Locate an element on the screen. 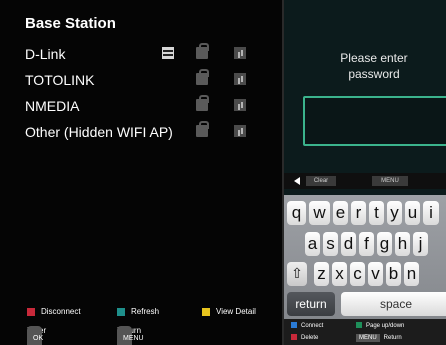 Image resolution: width=446 pixels, height=345 pixels. key-u: u is located at coordinates (412, 213).